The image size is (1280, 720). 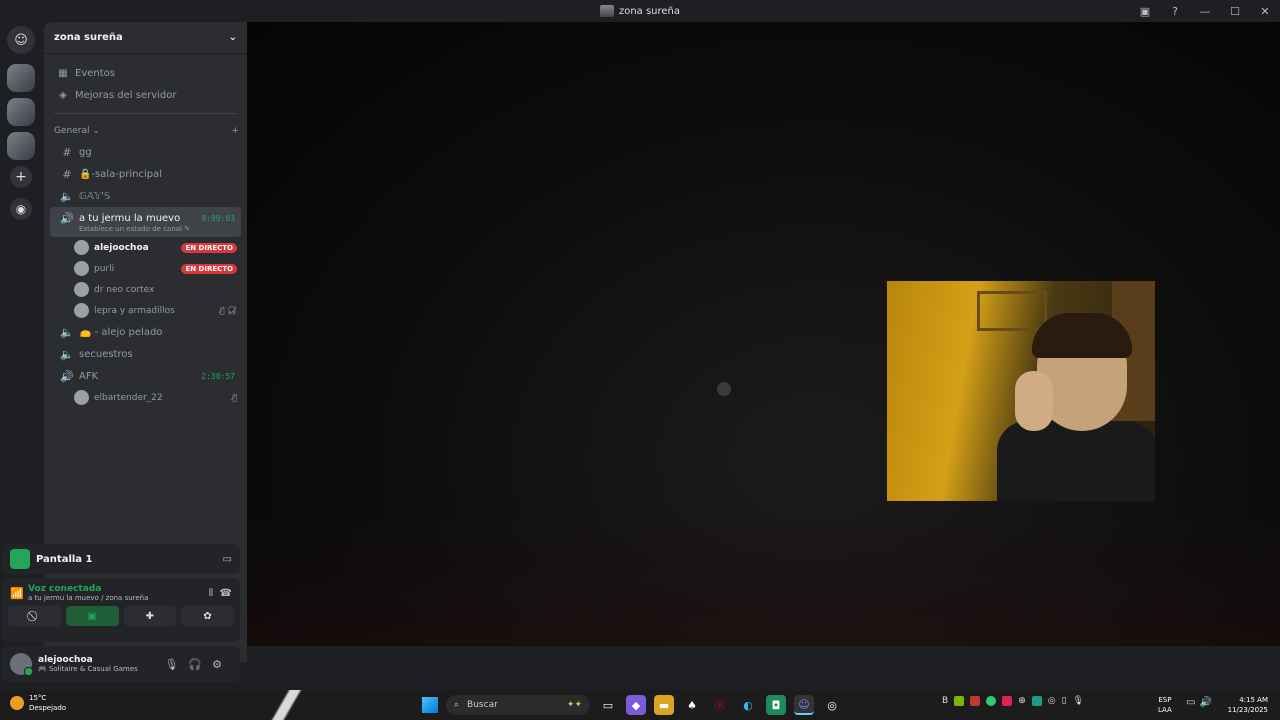 I want to click on add-server-icon: +, so click(x=21, y=177).